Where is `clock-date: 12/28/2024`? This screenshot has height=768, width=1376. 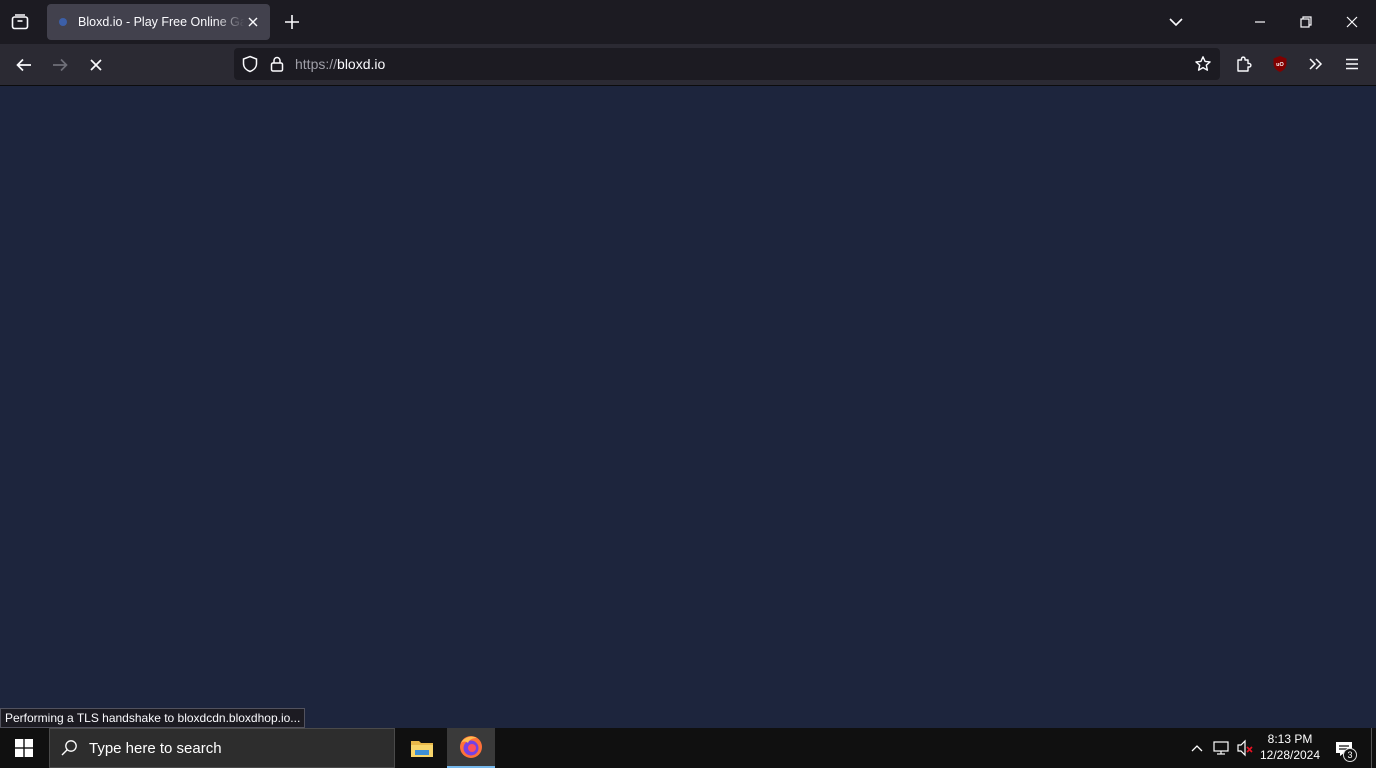
clock-date: 12/28/2024 is located at coordinates (1290, 755).